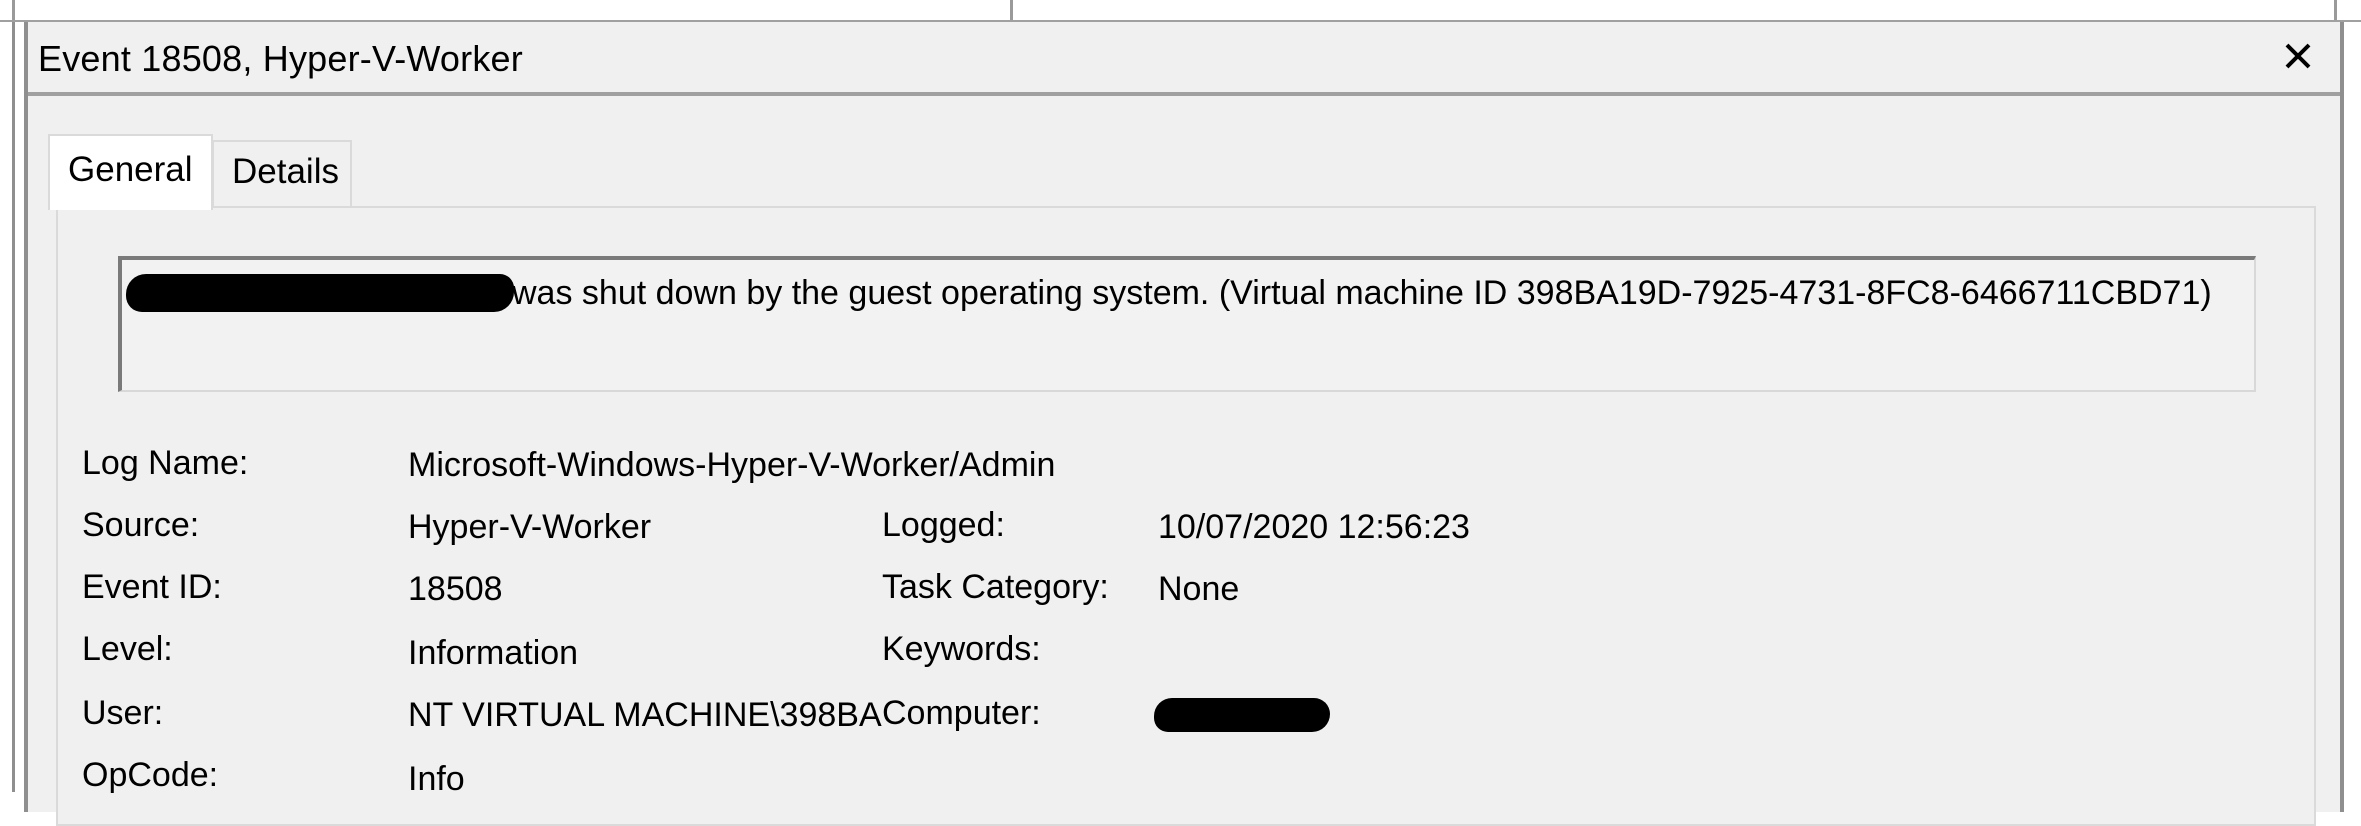 The height and width of the screenshot is (826, 2361). What do you see at coordinates (141, 525) in the screenshot?
I see `source-label: Source:` at bounding box center [141, 525].